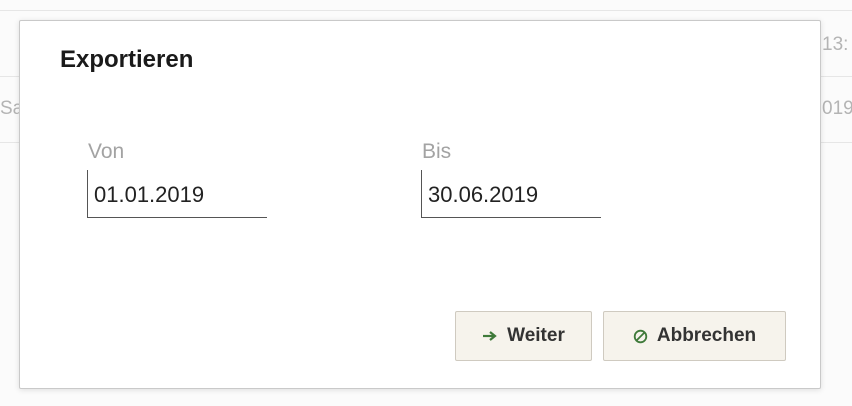 The width and height of the screenshot is (852, 406). Describe the element at coordinates (490, 336) in the screenshot. I see `arrow-right-icon` at that location.